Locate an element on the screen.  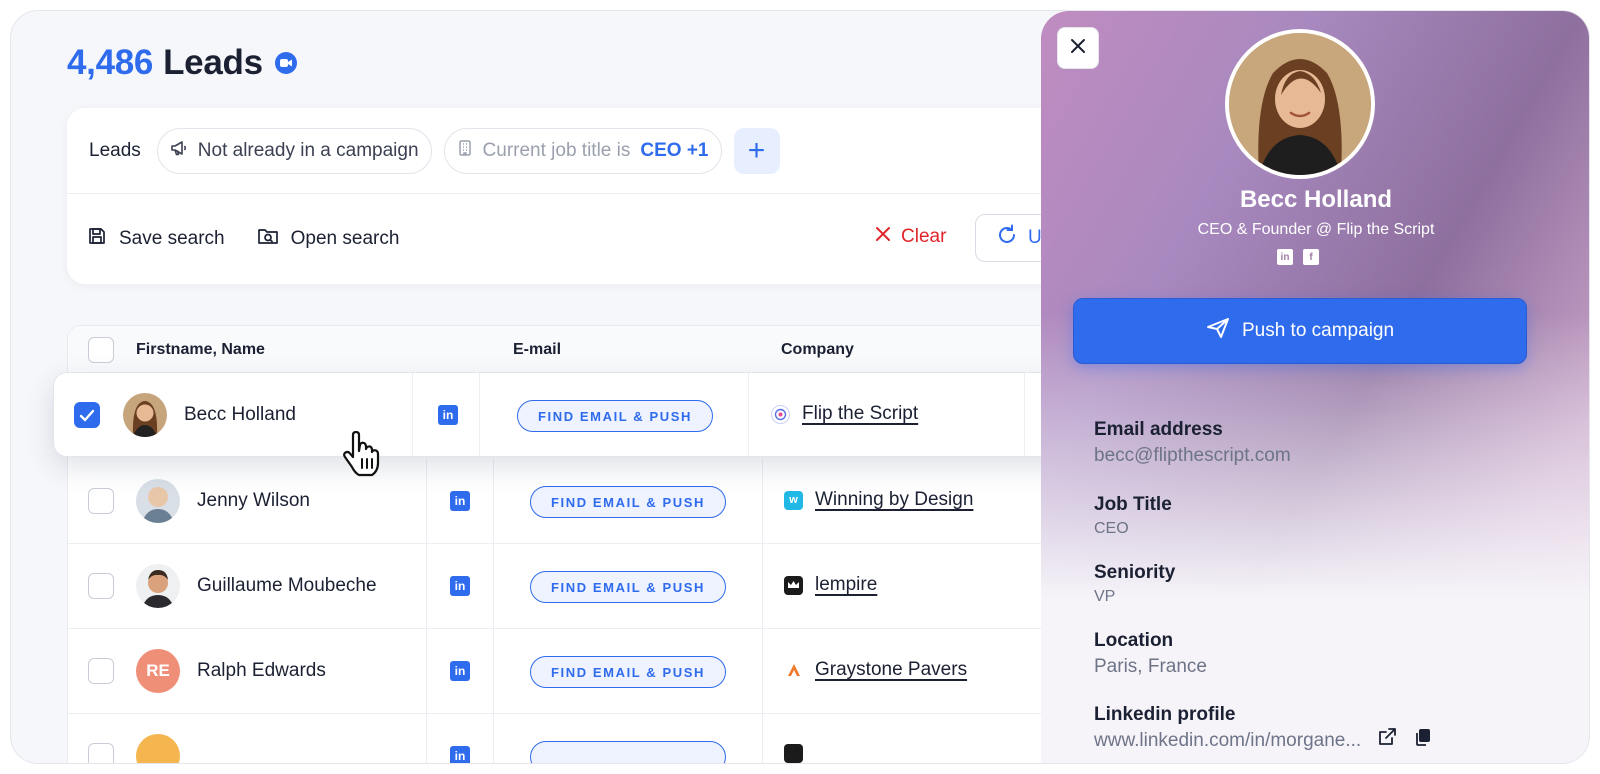
push-to-campaign-button: Push to campaign is located at coordinates (1300, 331).